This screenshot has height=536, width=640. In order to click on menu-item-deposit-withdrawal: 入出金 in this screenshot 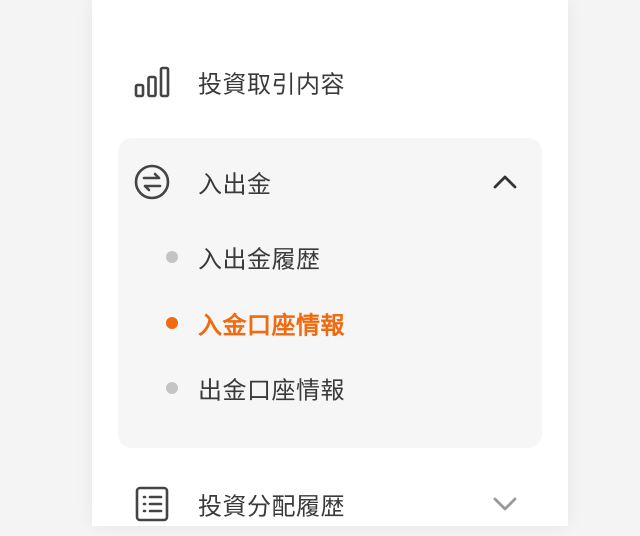, I will do `click(330, 182)`.